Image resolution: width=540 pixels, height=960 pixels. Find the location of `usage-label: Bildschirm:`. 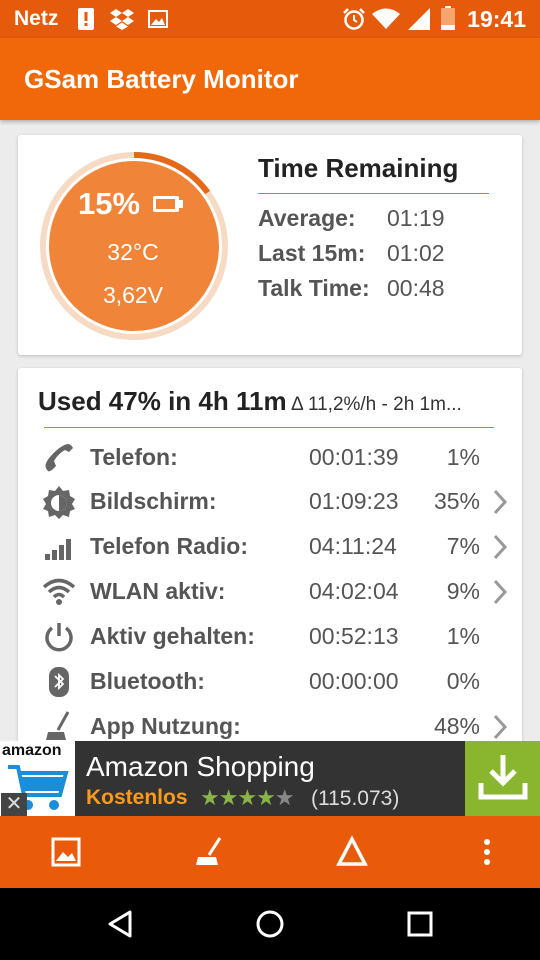

usage-label: Bildschirm: is located at coordinates (153, 501).